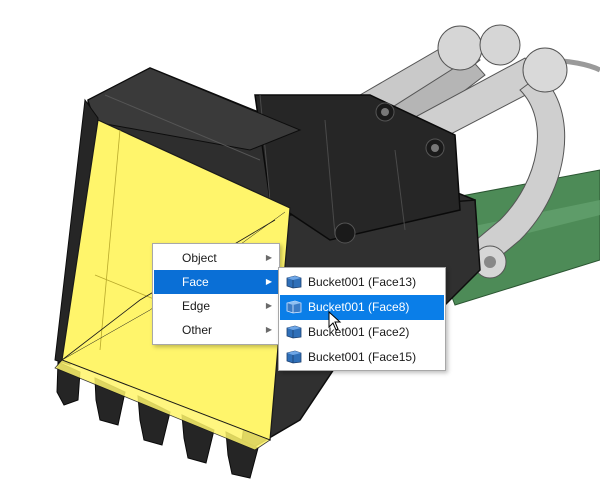 Image resolution: width=600 pixels, height=490 pixels. Describe the element at coordinates (359, 307) in the screenshot. I see `submenu-item-label: Bucket001 (Face8)` at that location.